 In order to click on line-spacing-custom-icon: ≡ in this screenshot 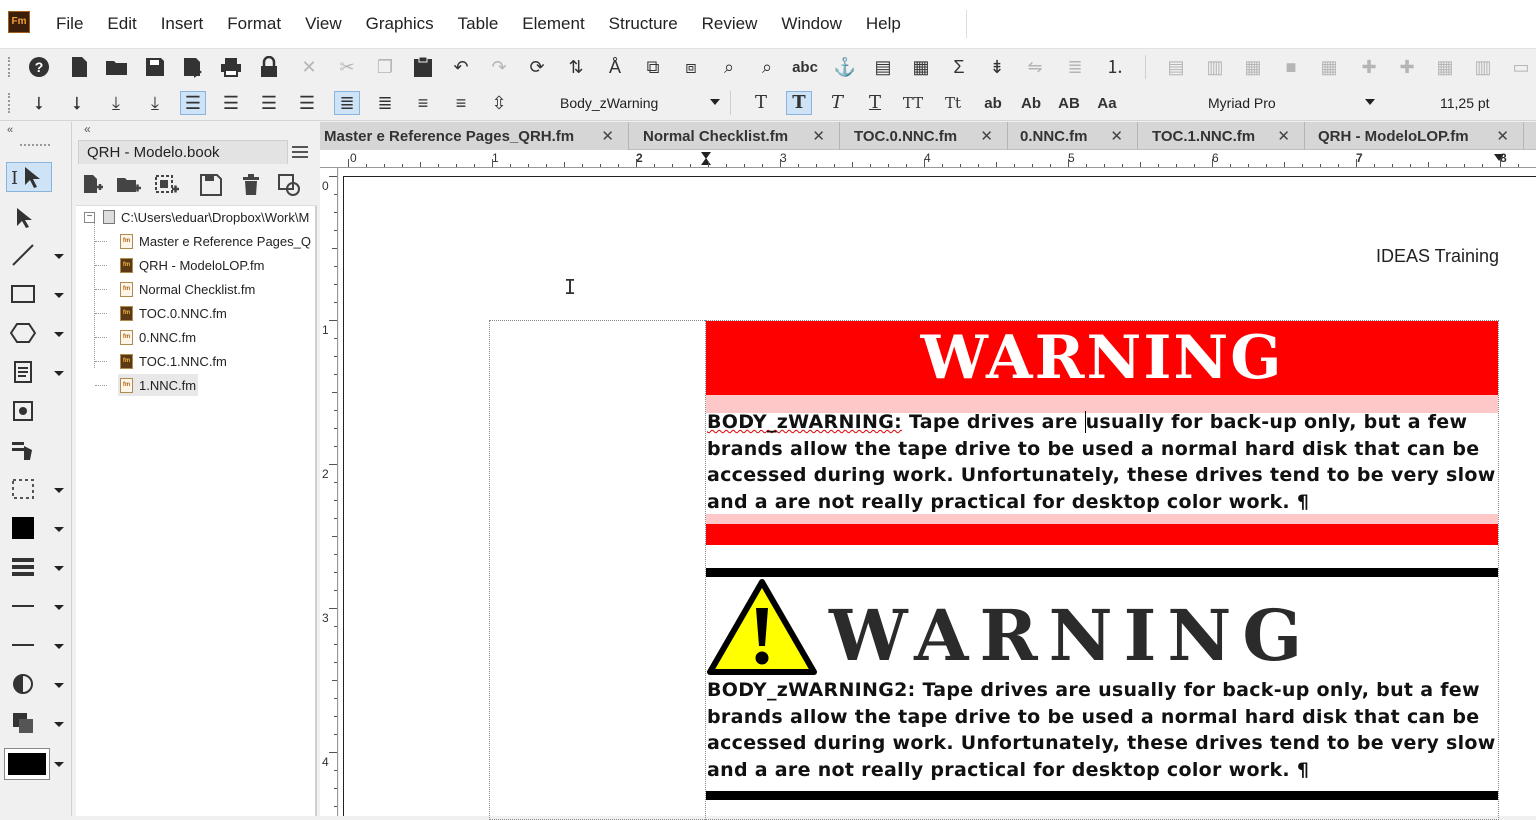, I will do `click(461, 103)`.